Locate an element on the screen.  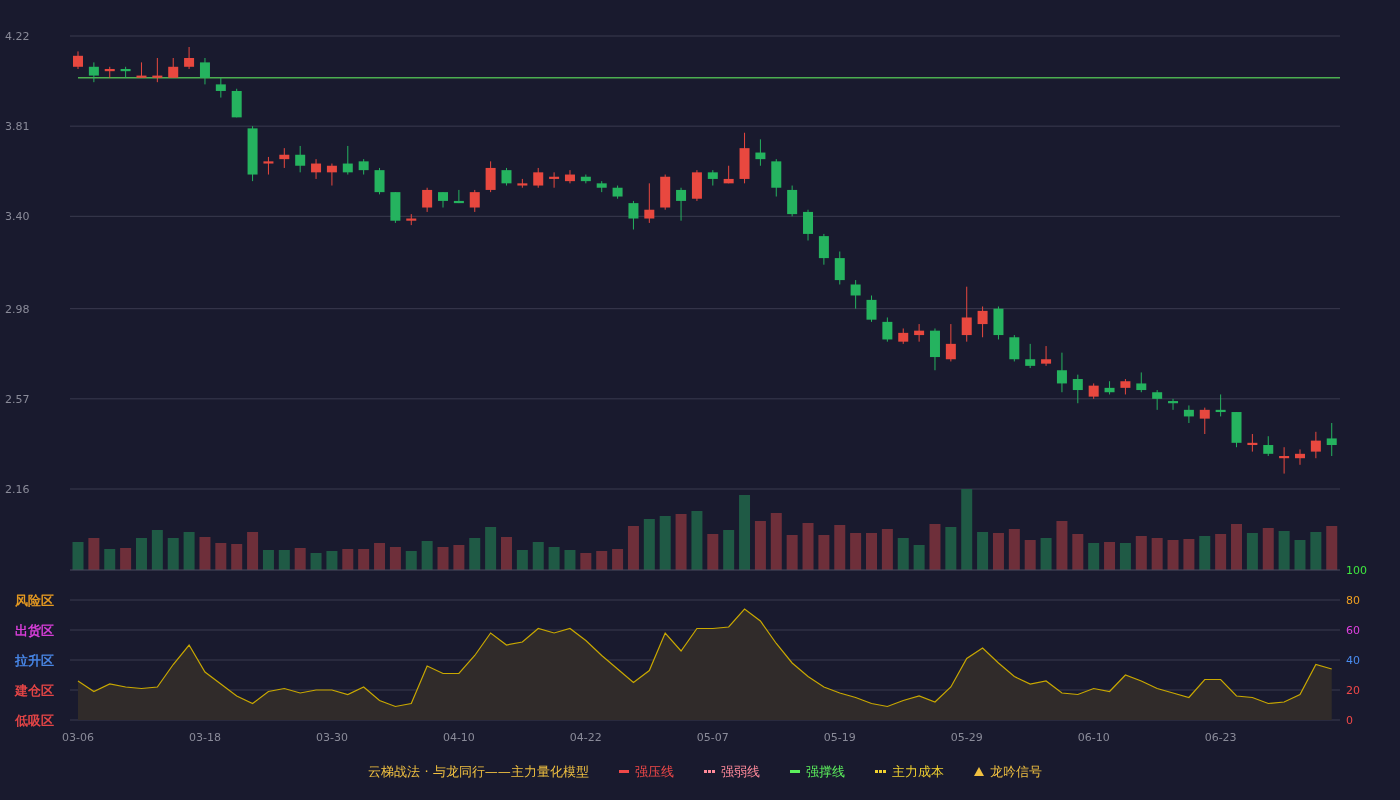
zone-label: 风险区 is located at coordinates (34, 600).